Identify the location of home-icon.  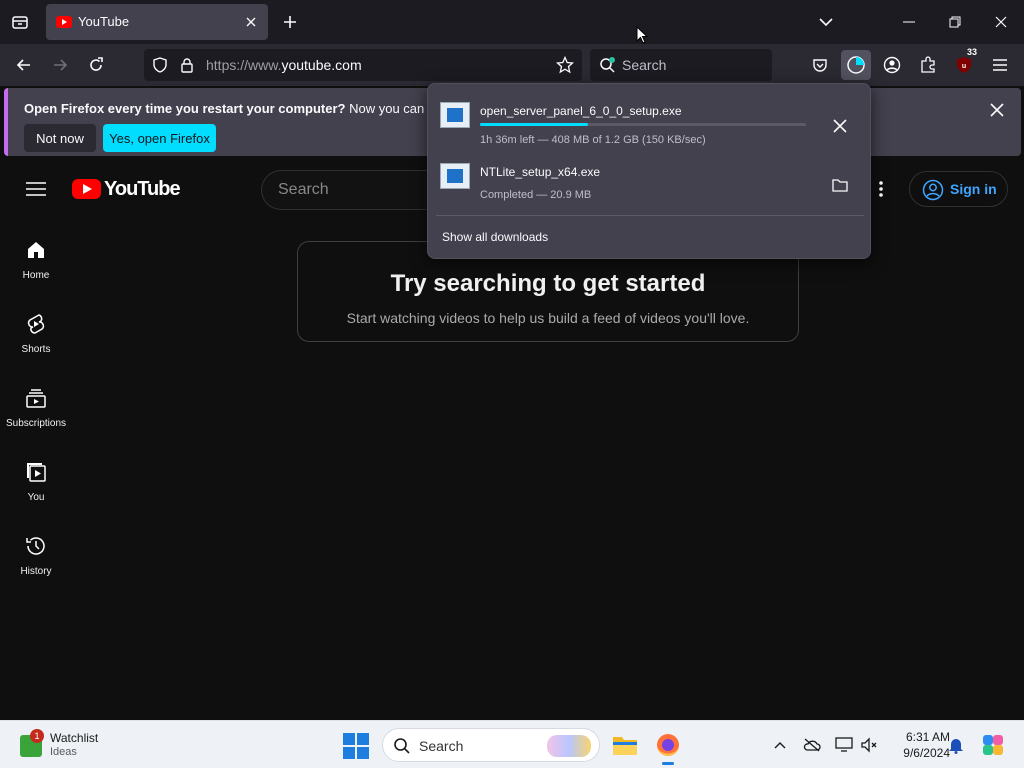
(36, 250).